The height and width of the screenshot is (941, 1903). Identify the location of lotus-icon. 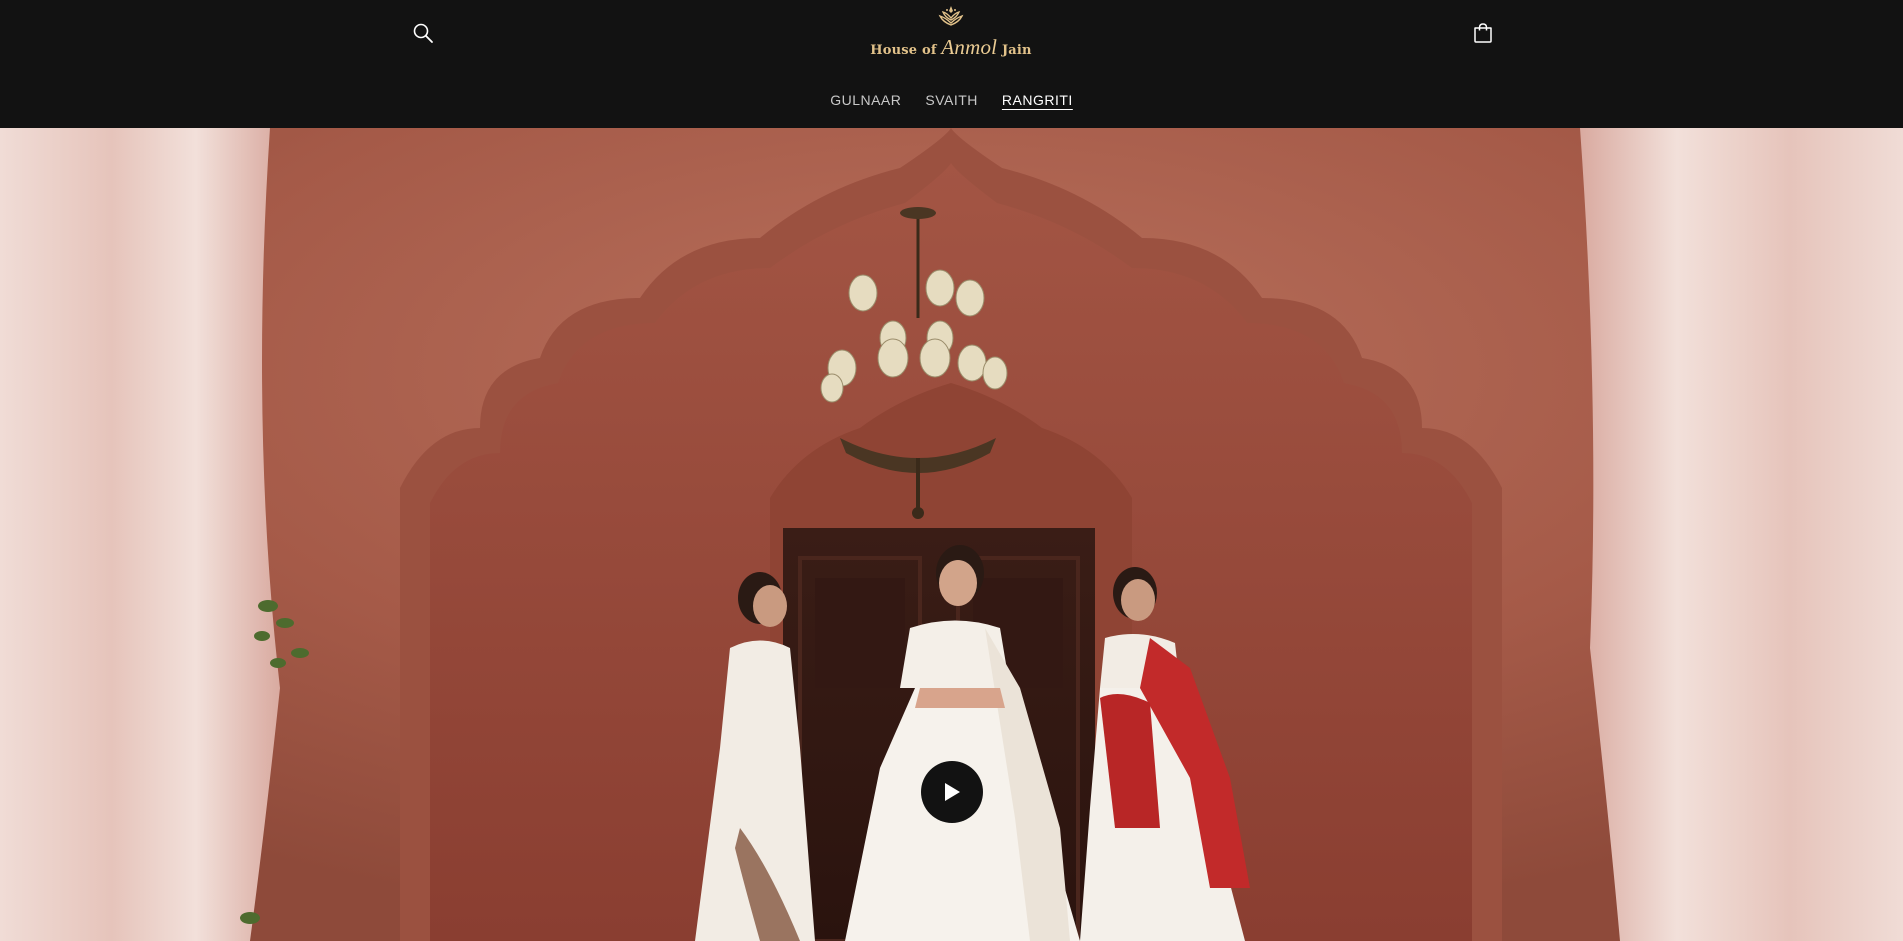
(951, 16).